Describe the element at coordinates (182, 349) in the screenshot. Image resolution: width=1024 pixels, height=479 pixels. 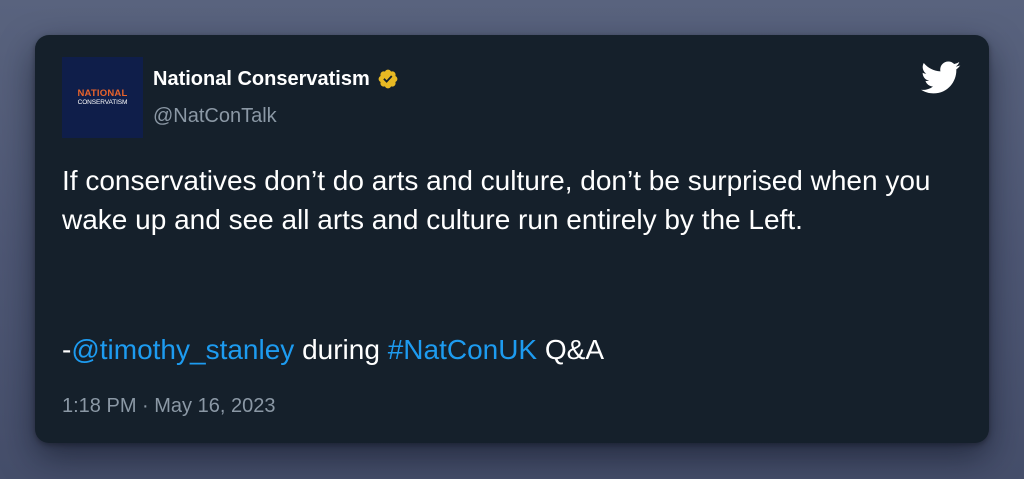
I see `mention-link: @timothy_stanley` at that location.